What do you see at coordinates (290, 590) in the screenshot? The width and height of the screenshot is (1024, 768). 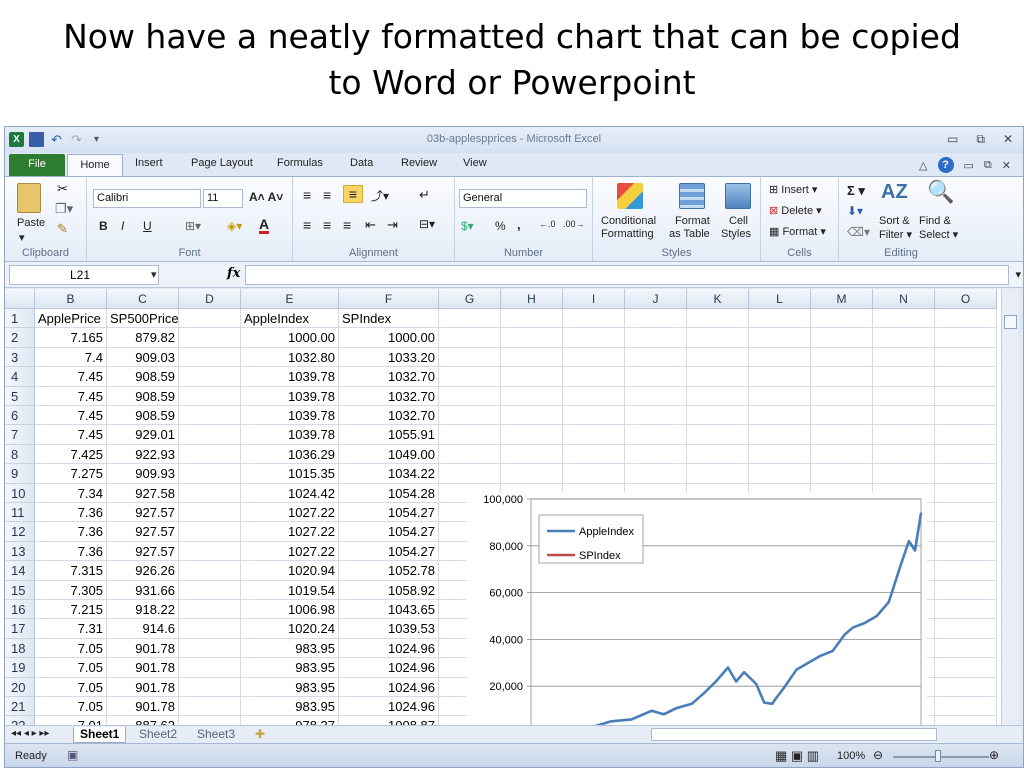 I see `cell-e15: 1019.54` at bounding box center [290, 590].